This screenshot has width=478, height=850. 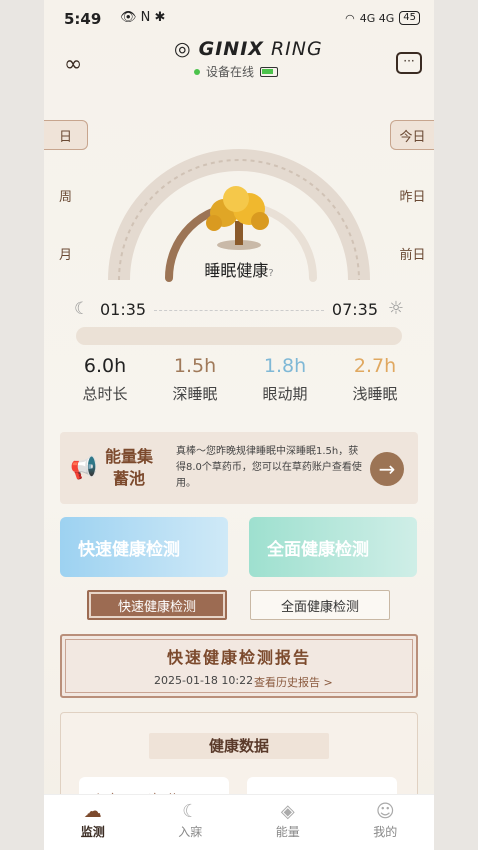 I want to click on nav-energy: ◈ 能量, so click(x=288, y=822).